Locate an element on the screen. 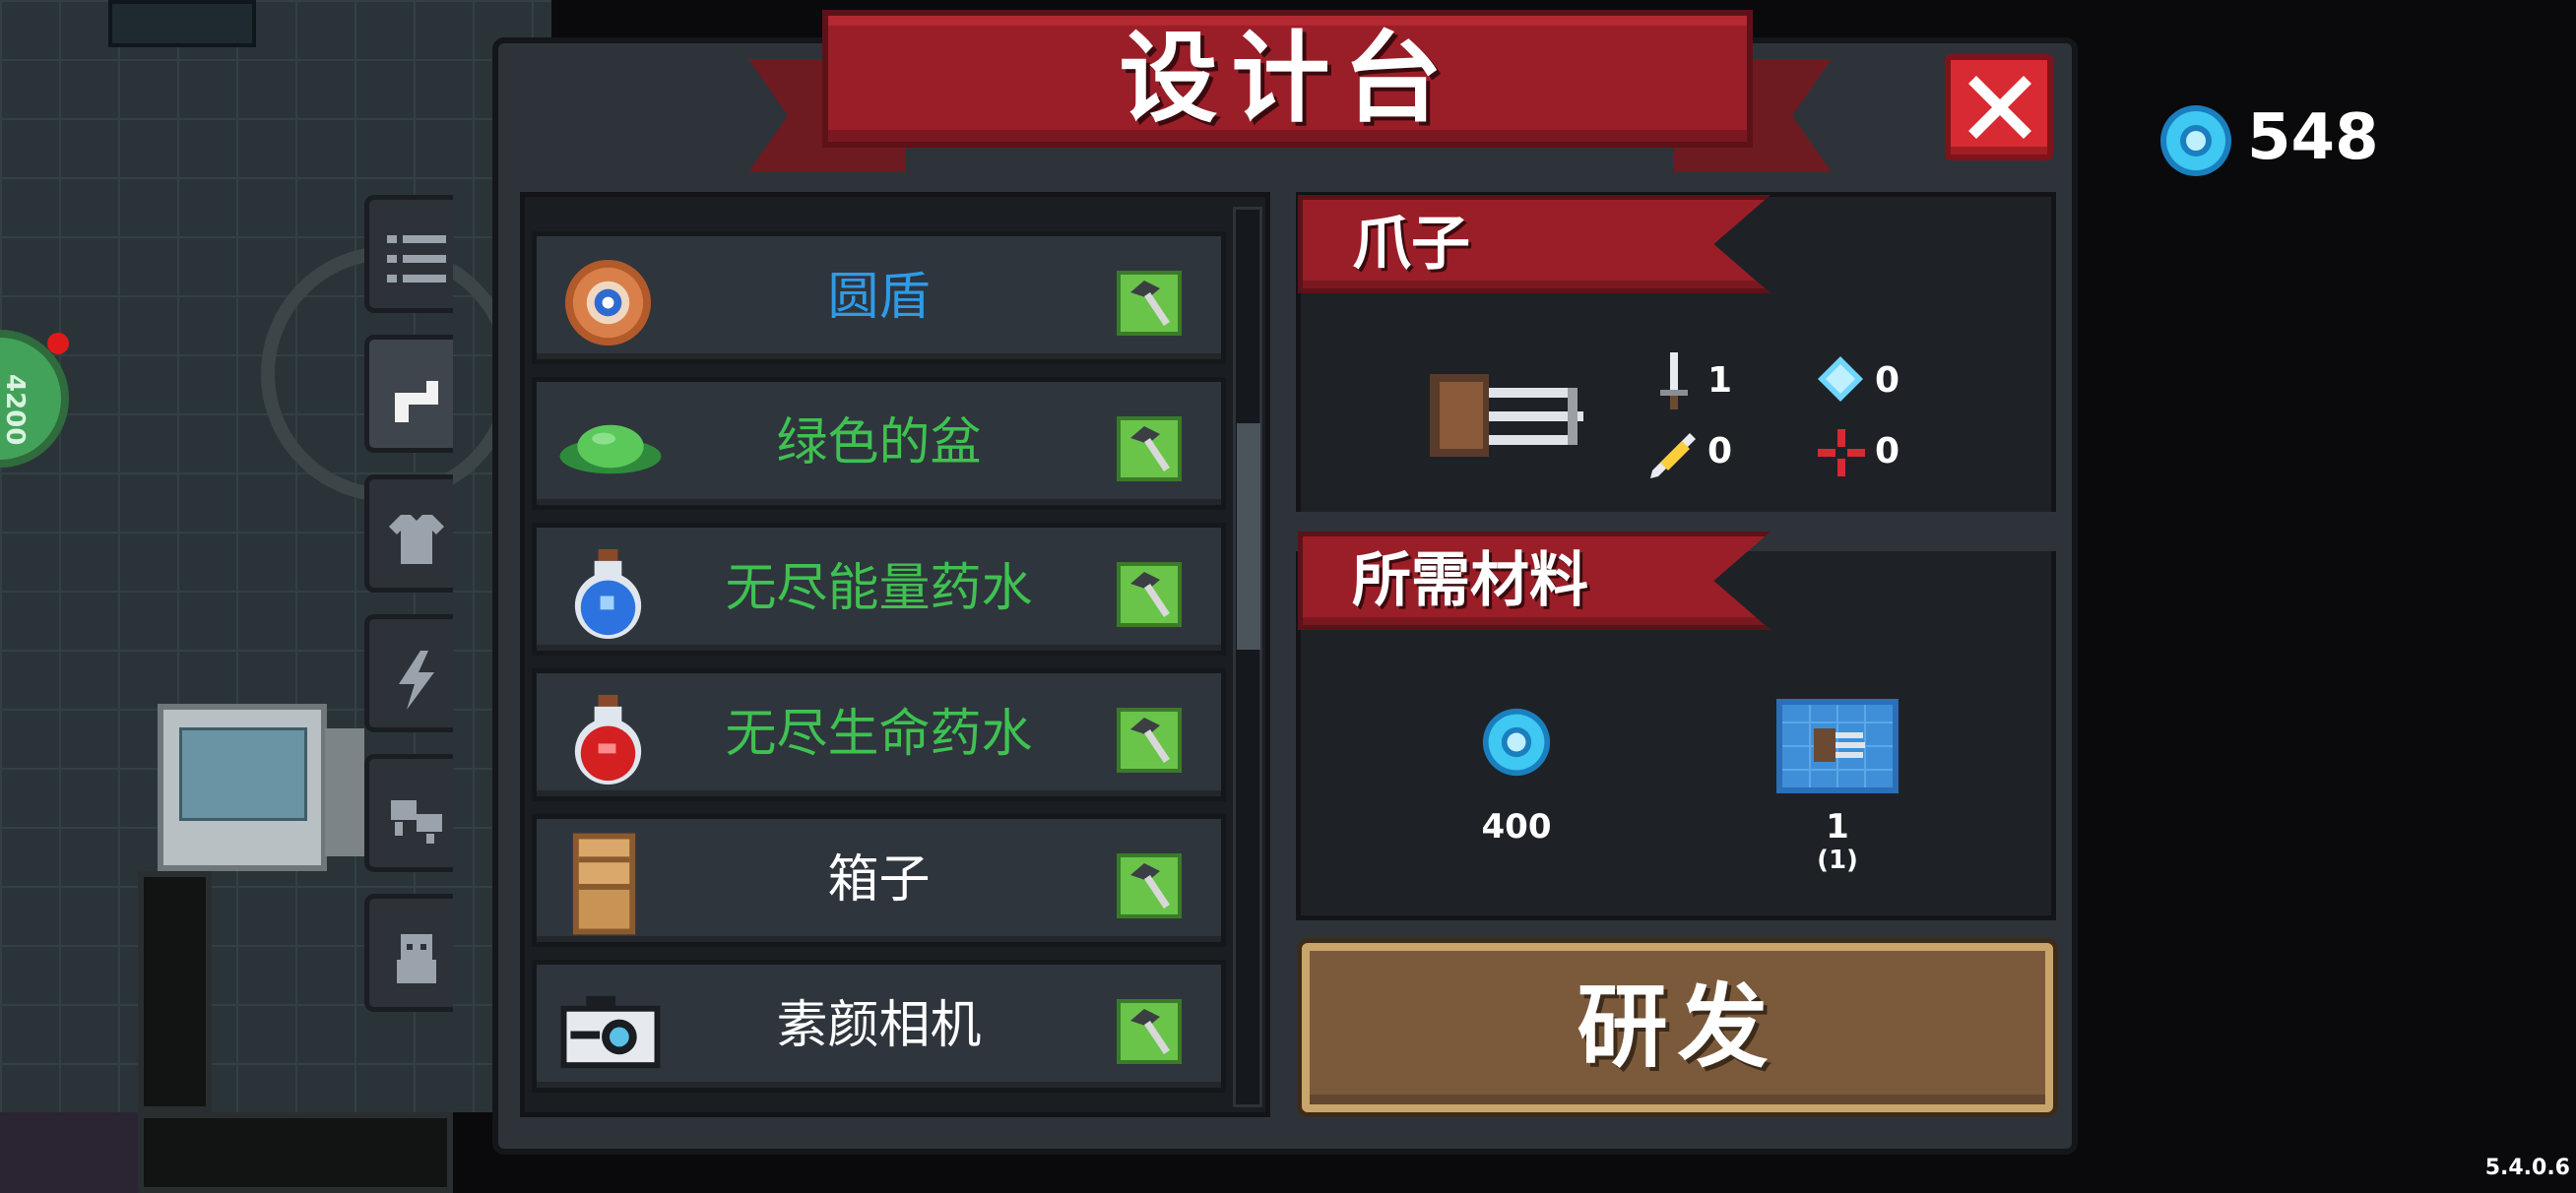 The image size is (2576, 1193). item-label: 箱子 is located at coordinates (879, 880).